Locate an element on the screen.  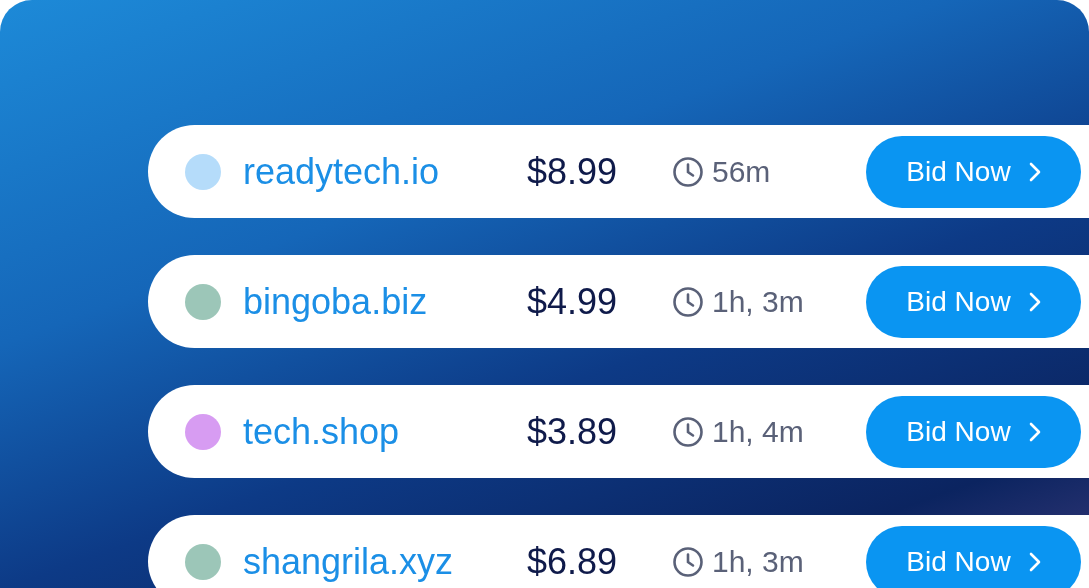
domain-name: tech.shop is located at coordinates (322, 431).